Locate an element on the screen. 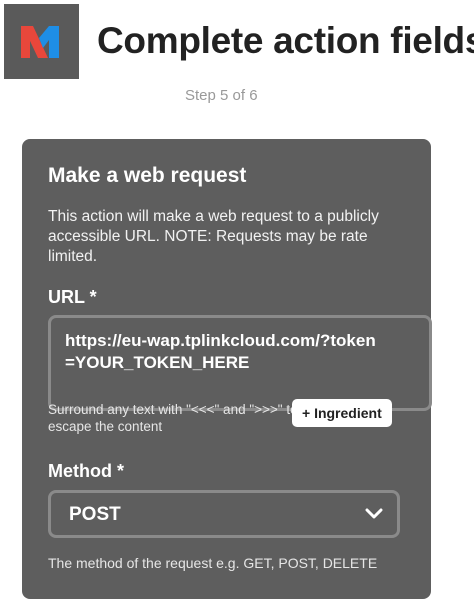 The image size is (474, 599). service-logo is located at coordinates (41, 41).